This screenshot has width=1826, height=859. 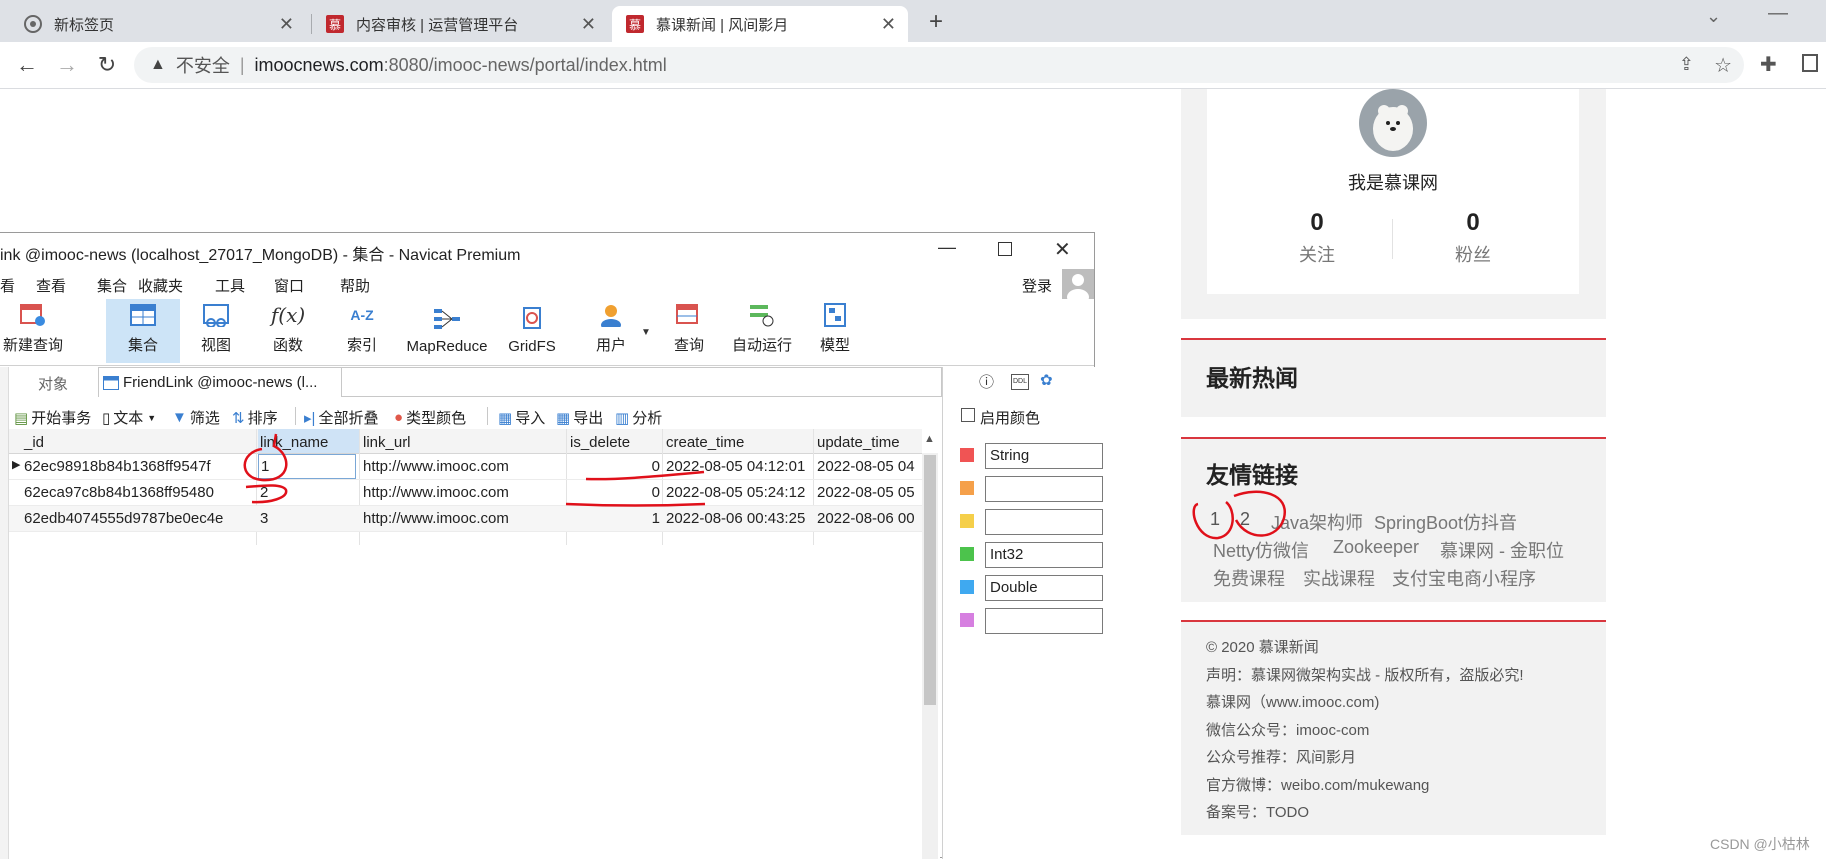 I want to click on menu-collection: 集合, so click(x=112, y=285).